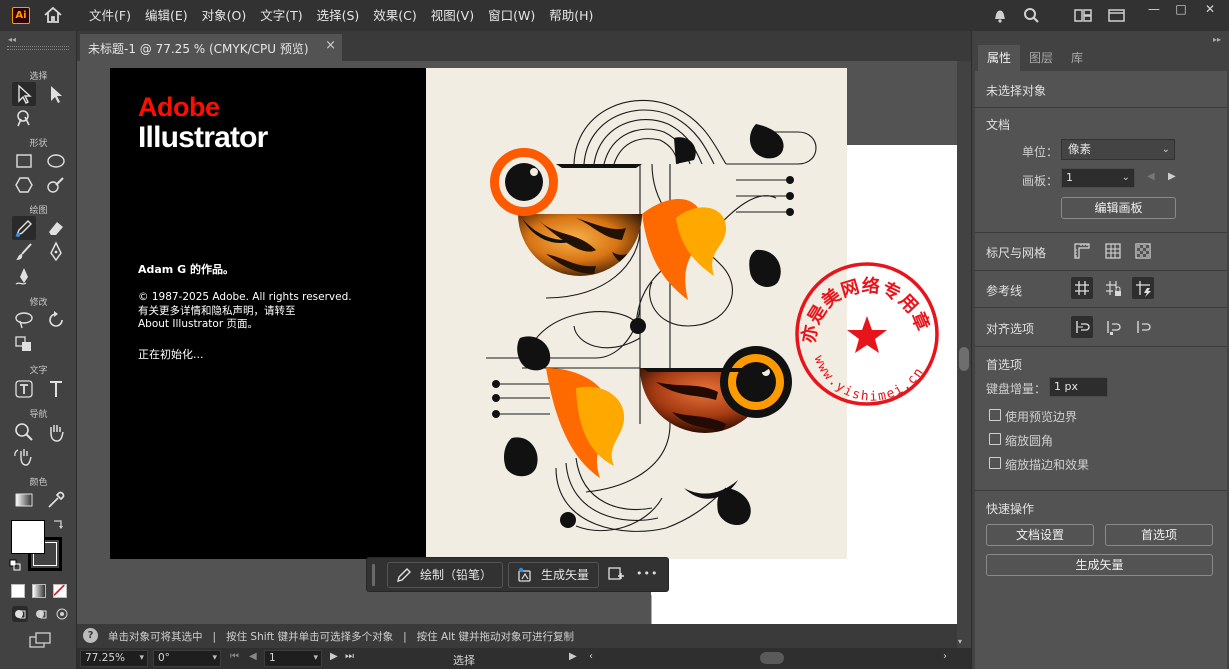  Describe the element at coordinates (1083, 15) in the screenshot. I see `workspace-icon` at that location.